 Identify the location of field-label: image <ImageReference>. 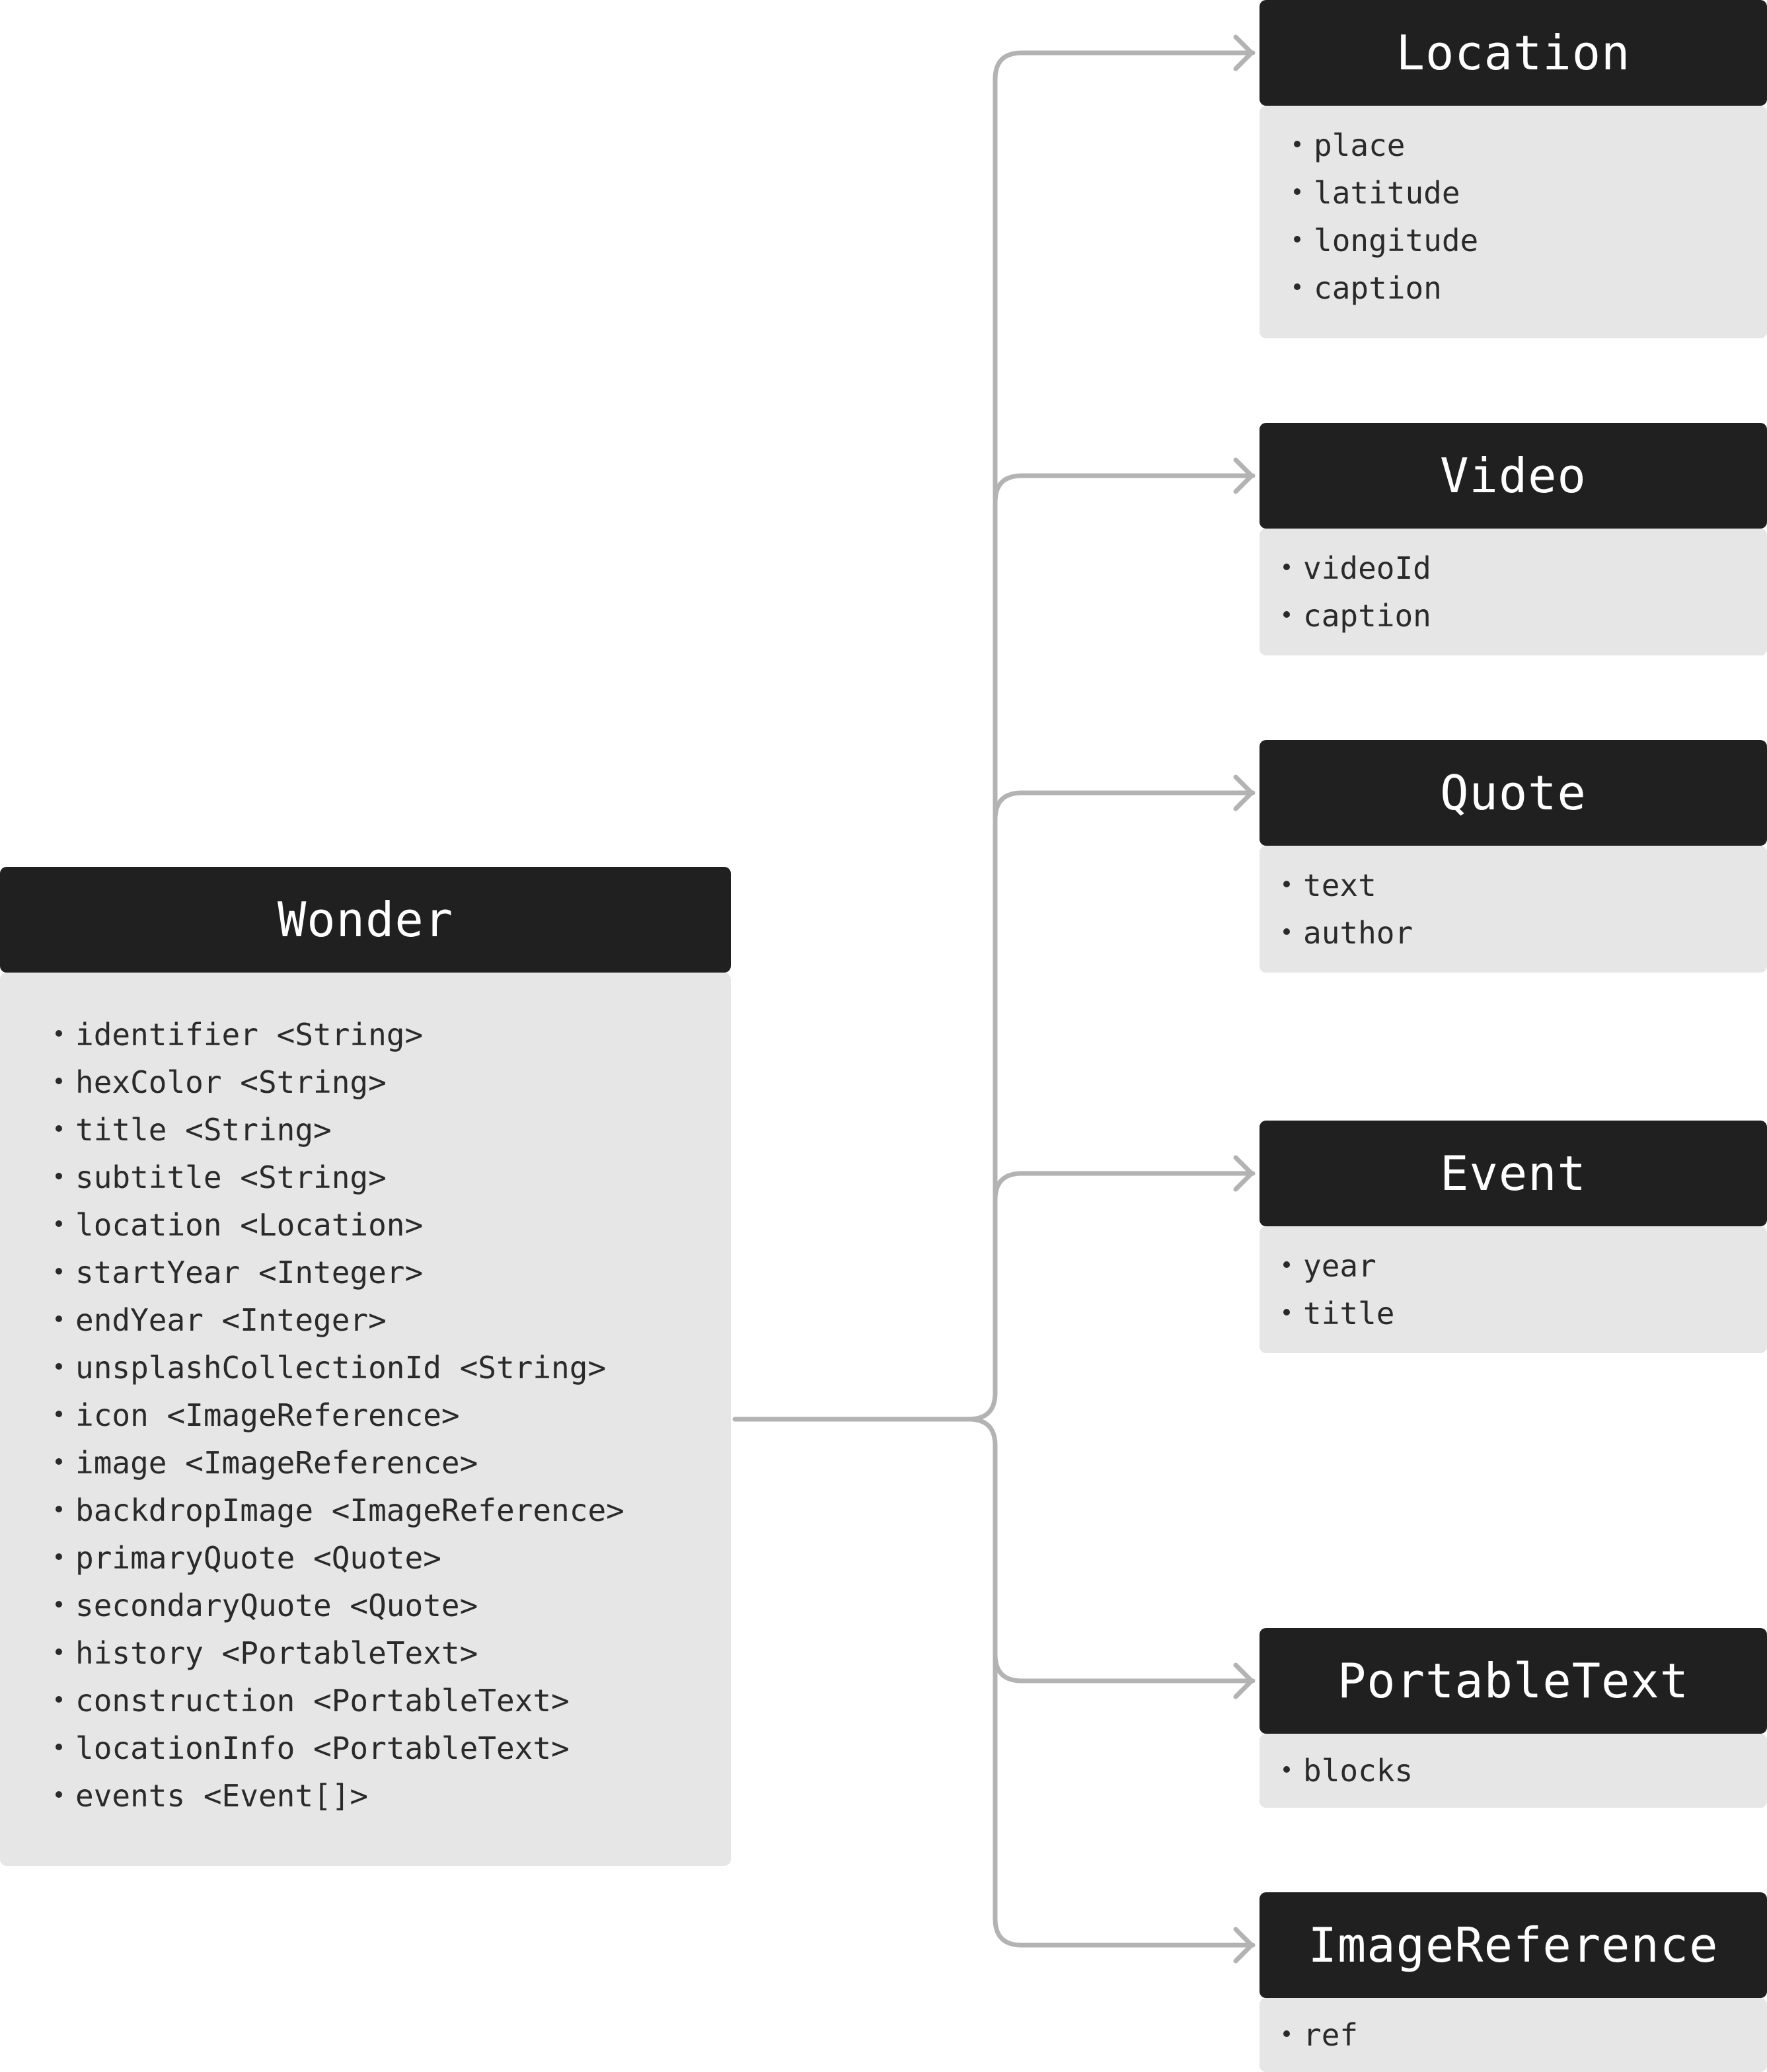
(277, 1463).